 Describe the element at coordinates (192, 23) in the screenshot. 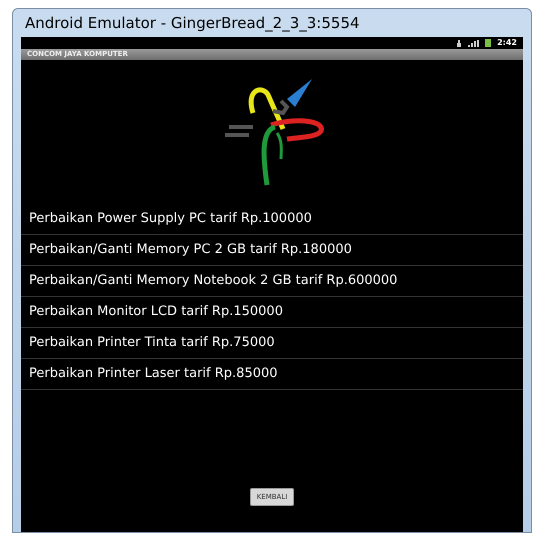

I see `window-title: Android Emulator - GingerBread_2_3_3:5554` at that location.